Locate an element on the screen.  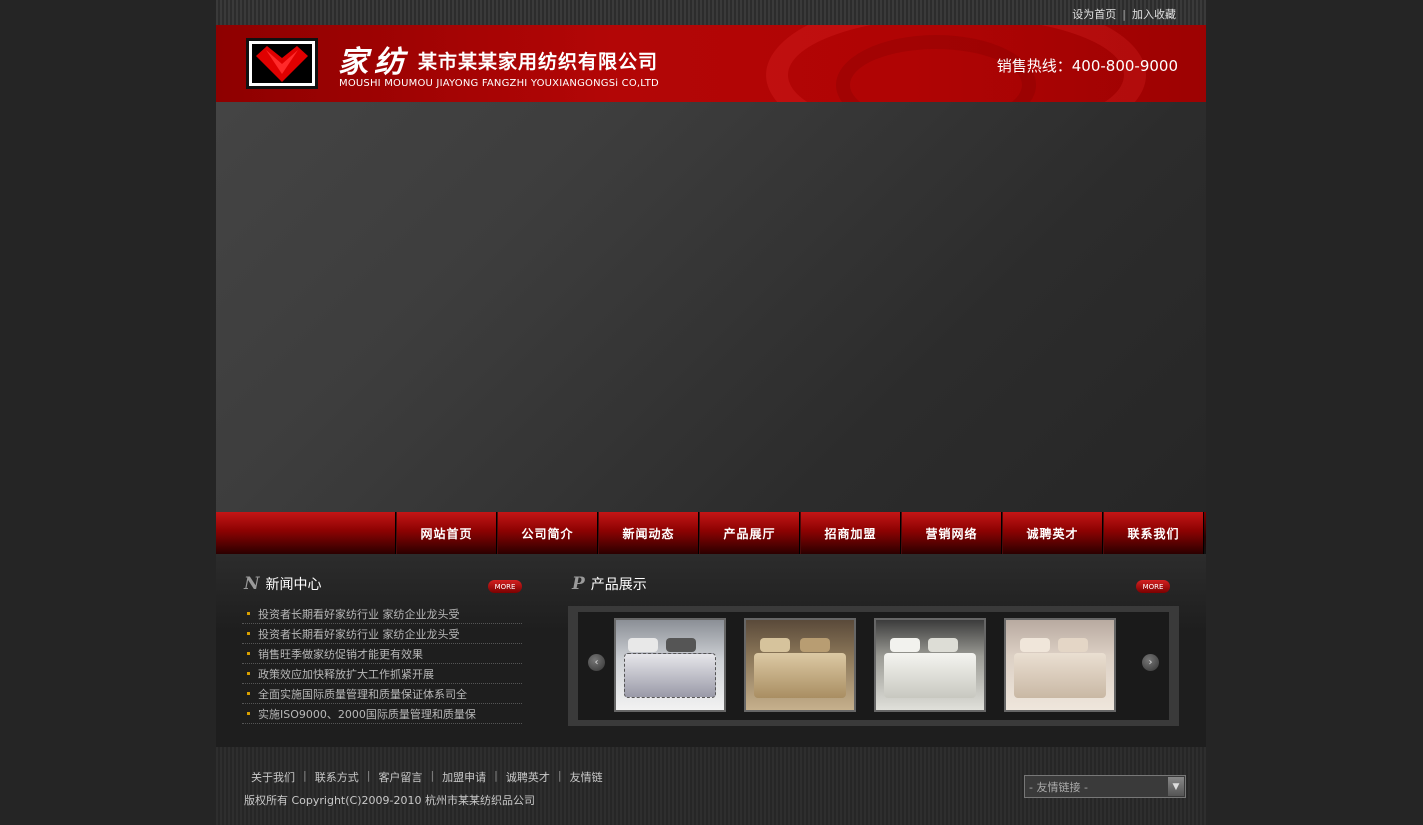
main-nav: 网站首页 公司简介 新闻动态 产品展厅 招商加盟 营销网络 诚聘英才 联系我们 is located at coordinates (711, 533).